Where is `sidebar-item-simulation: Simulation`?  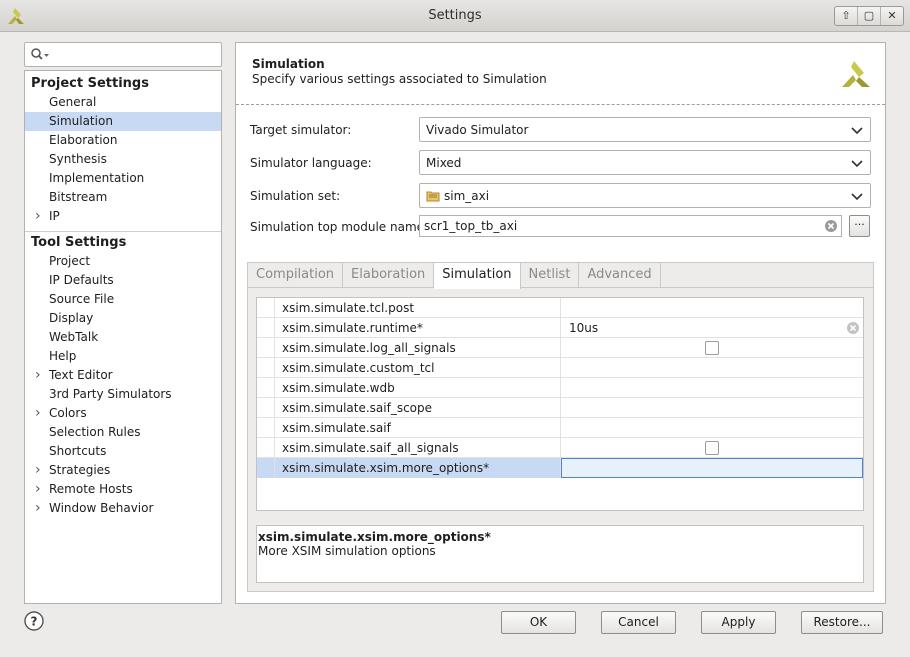 sidebar-item-simulation: Simulation is located at coordinates (123, 121).